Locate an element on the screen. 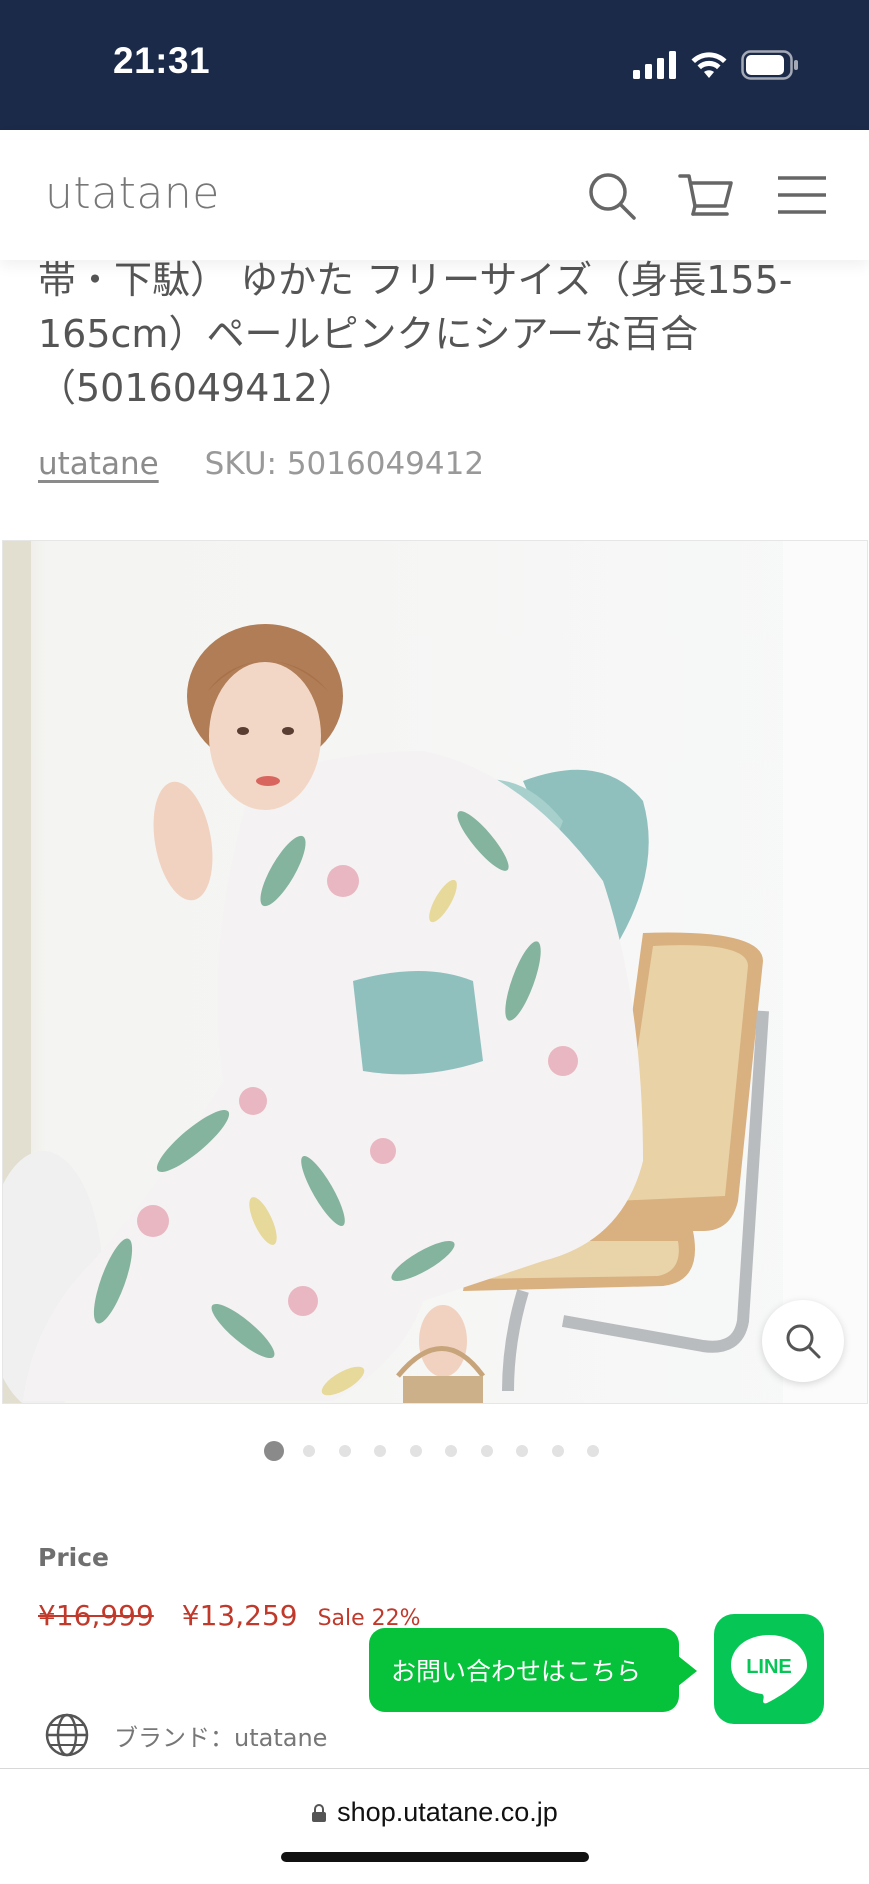 Image resolution: width=869 pixels, height=1884 pixels. product-meta: utatane SKU: 5016049412 is located at coordinates (261, 464).